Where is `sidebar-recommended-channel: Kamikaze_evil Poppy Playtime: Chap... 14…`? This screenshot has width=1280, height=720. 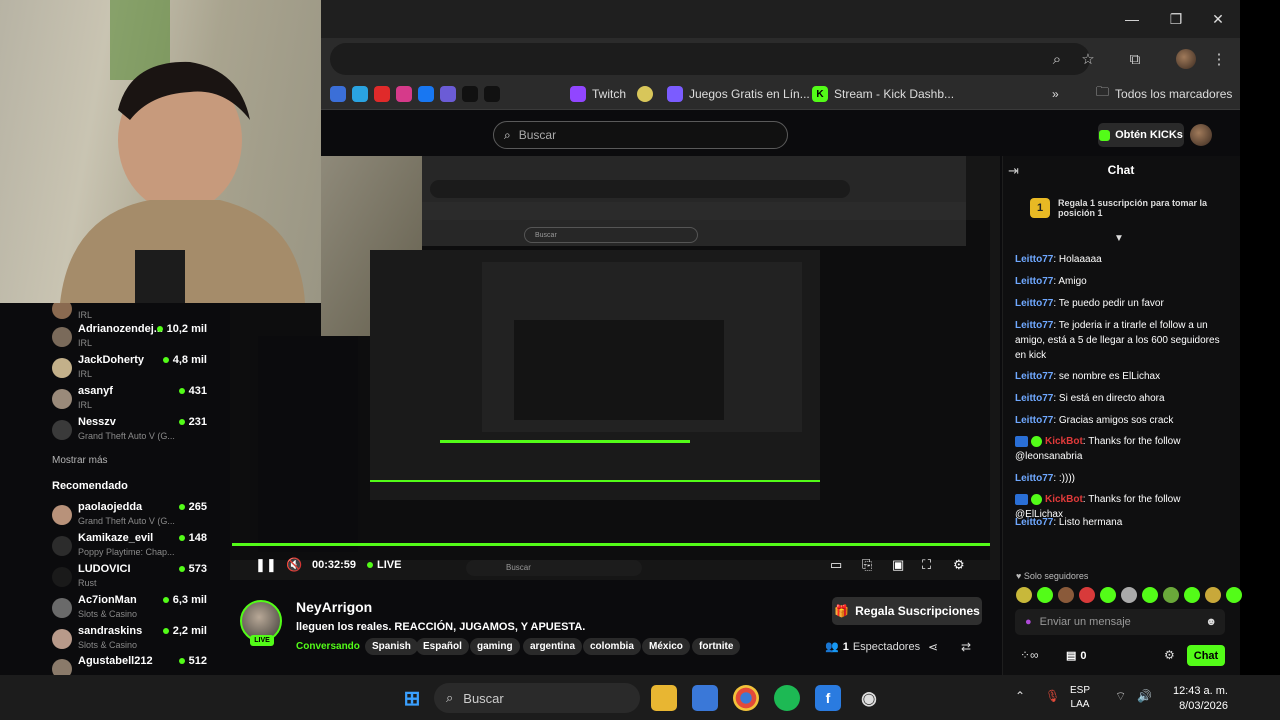 sidebar-recommended-channel: Kamikaze_evil Poppy Playtime: Chap... 14… is located at coordinates (136, 547).